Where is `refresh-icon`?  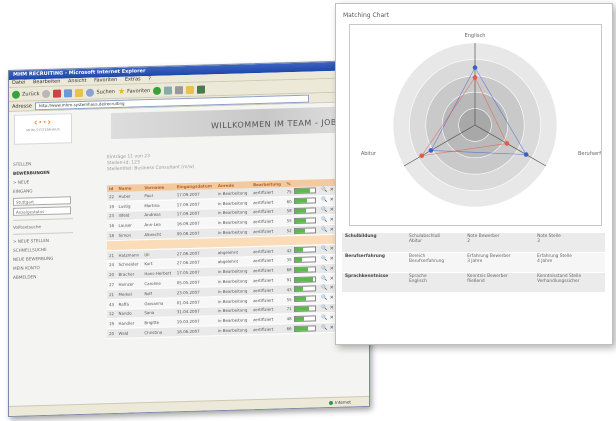 refresh-icon is located at coordinates (68, 92).